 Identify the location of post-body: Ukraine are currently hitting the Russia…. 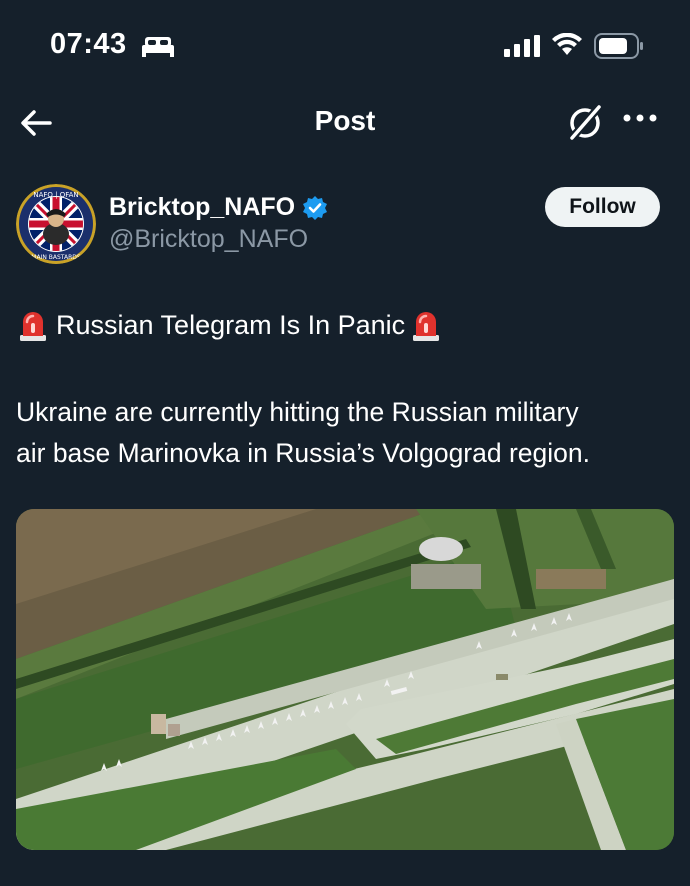
(346, 433).